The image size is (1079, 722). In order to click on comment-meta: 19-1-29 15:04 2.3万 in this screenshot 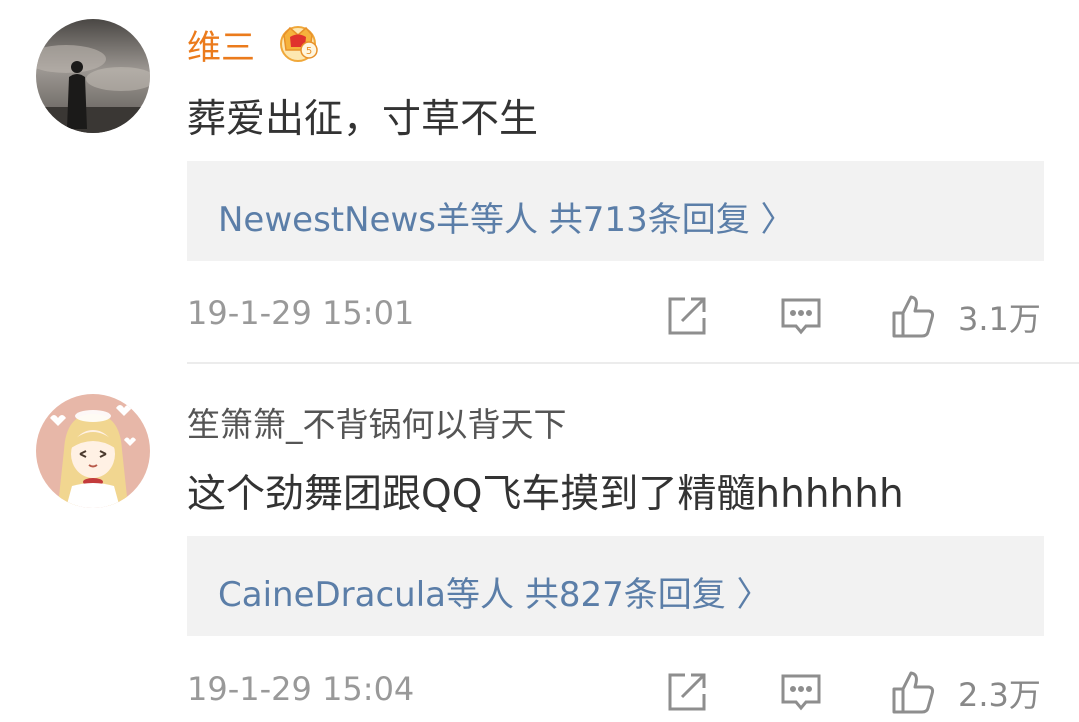, I will do `click(539, 692)`.